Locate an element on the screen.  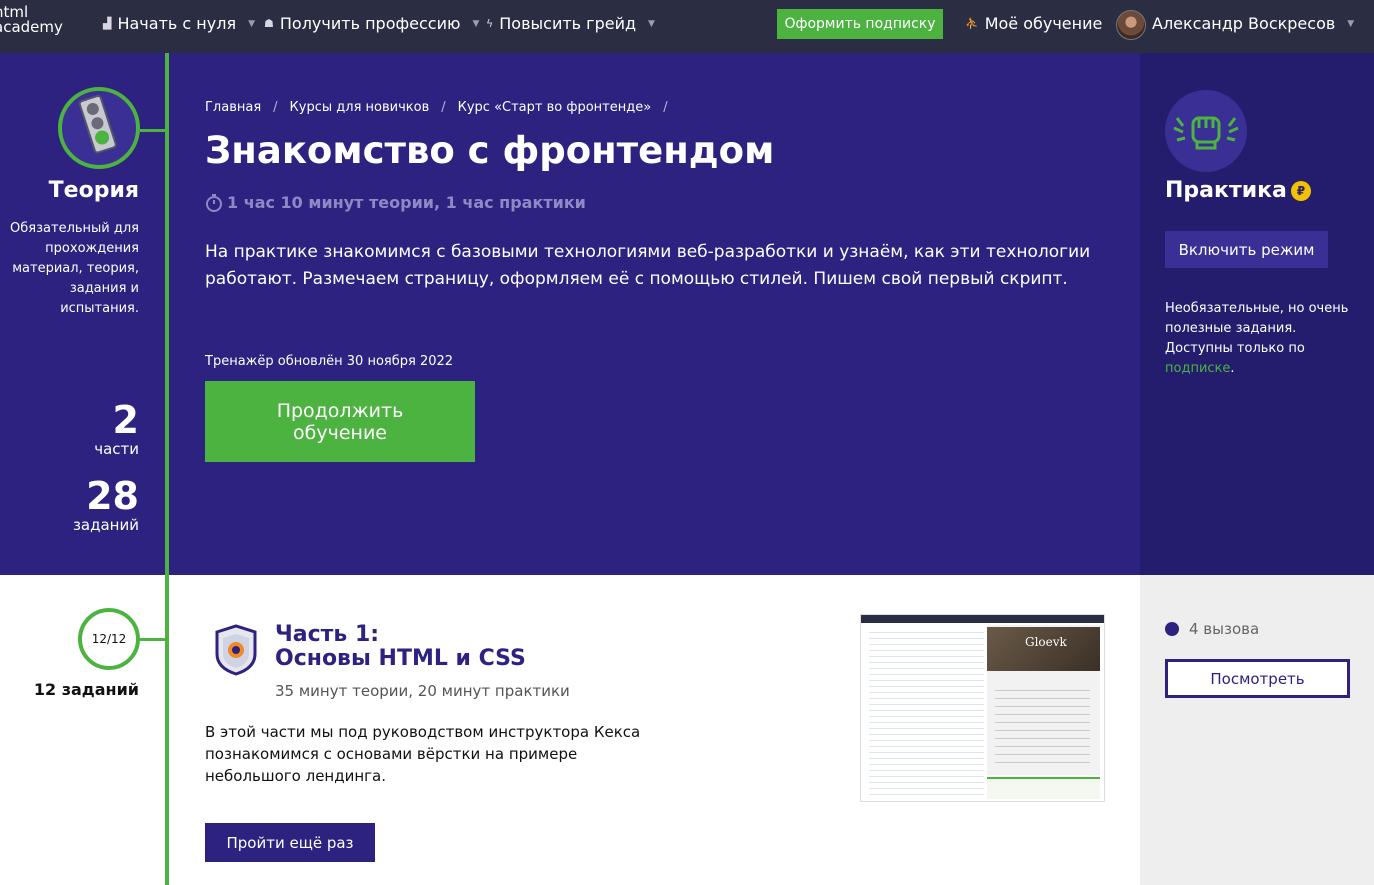
continue-learning-button: Продолжить обучение is located at coordinates (340, 421).